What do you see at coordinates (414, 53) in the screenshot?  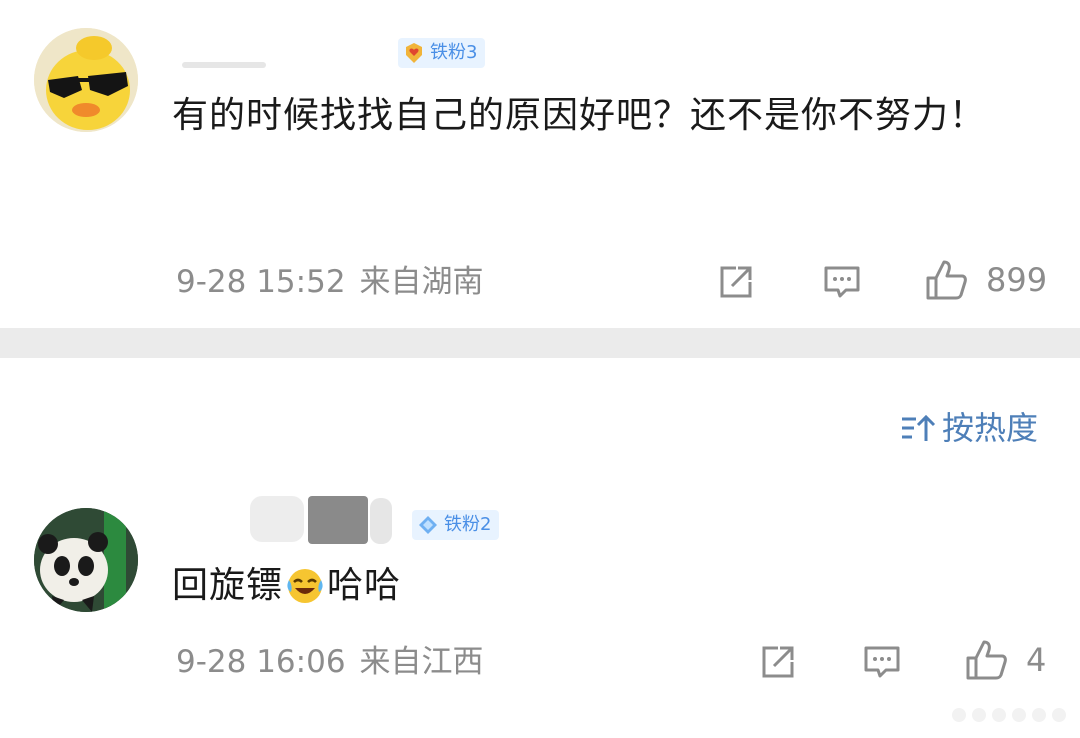 I see `gold-heart-badge-icon` at bounding box center [414, 53].